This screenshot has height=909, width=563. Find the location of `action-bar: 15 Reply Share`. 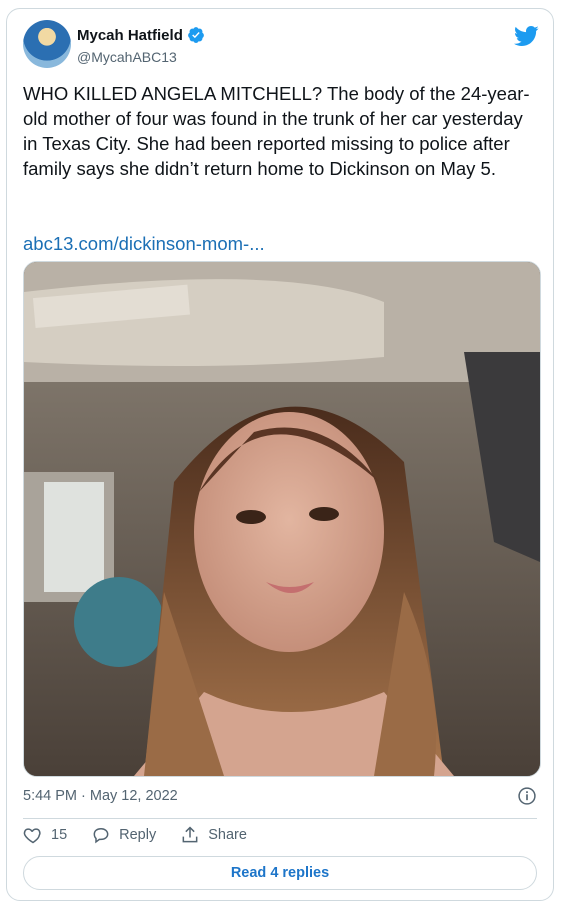

action-bar: 15 Reply Share is located at coordinates (135, 835).